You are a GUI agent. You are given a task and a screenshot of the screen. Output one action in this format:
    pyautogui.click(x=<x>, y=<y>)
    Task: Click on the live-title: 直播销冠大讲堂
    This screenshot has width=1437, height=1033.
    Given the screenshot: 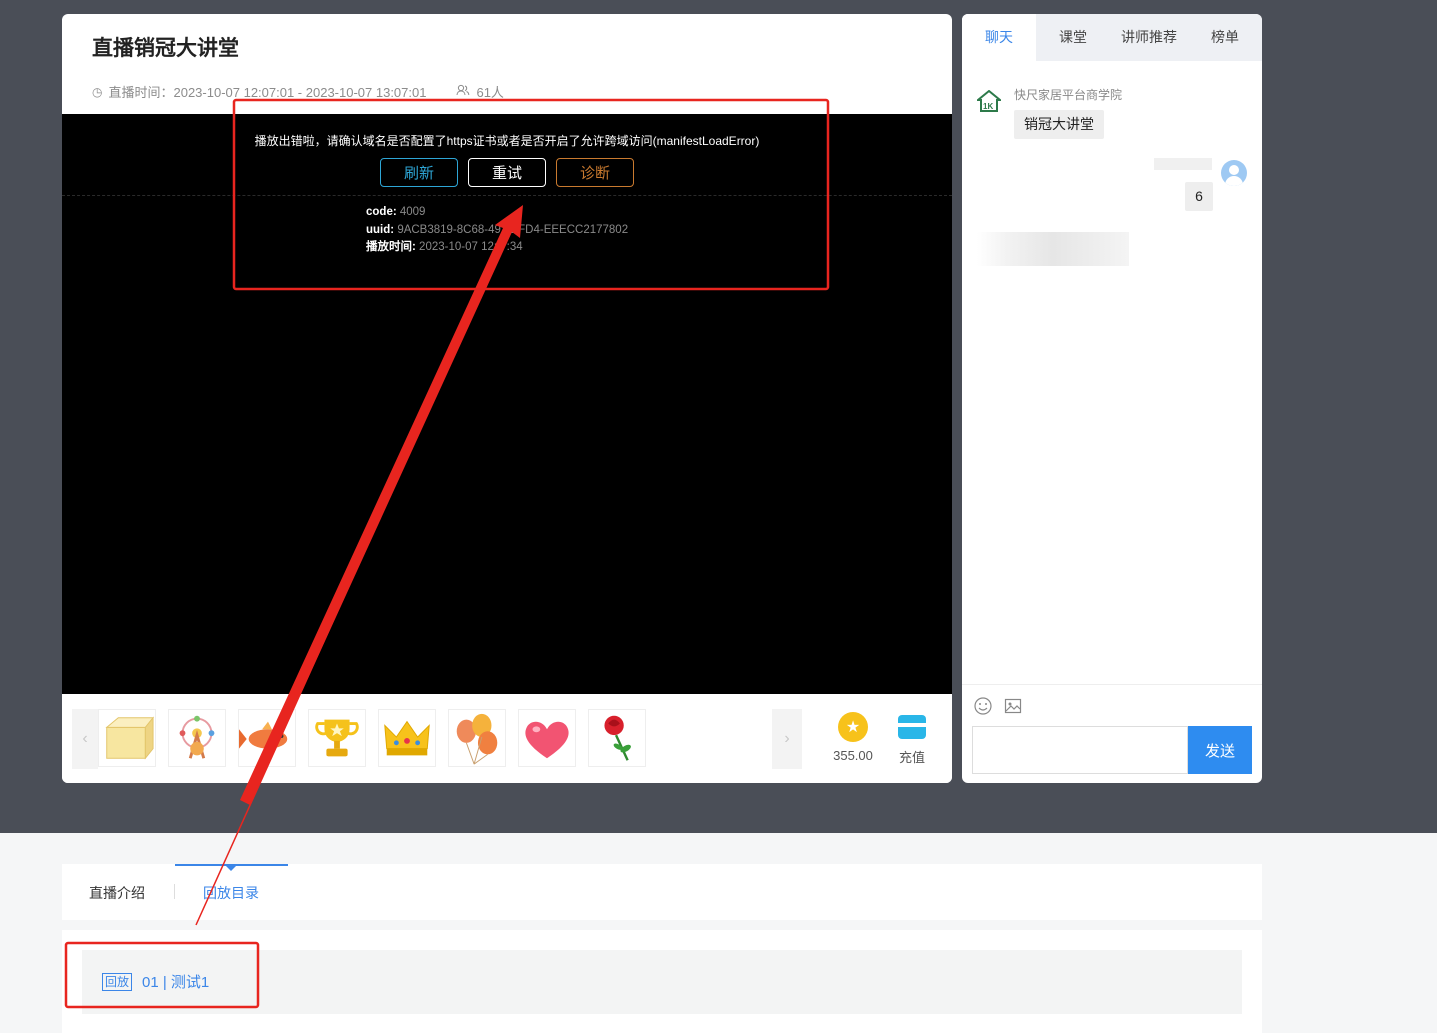 What is the action you would take?
    pyautogui.click(x=165, y=48)
    